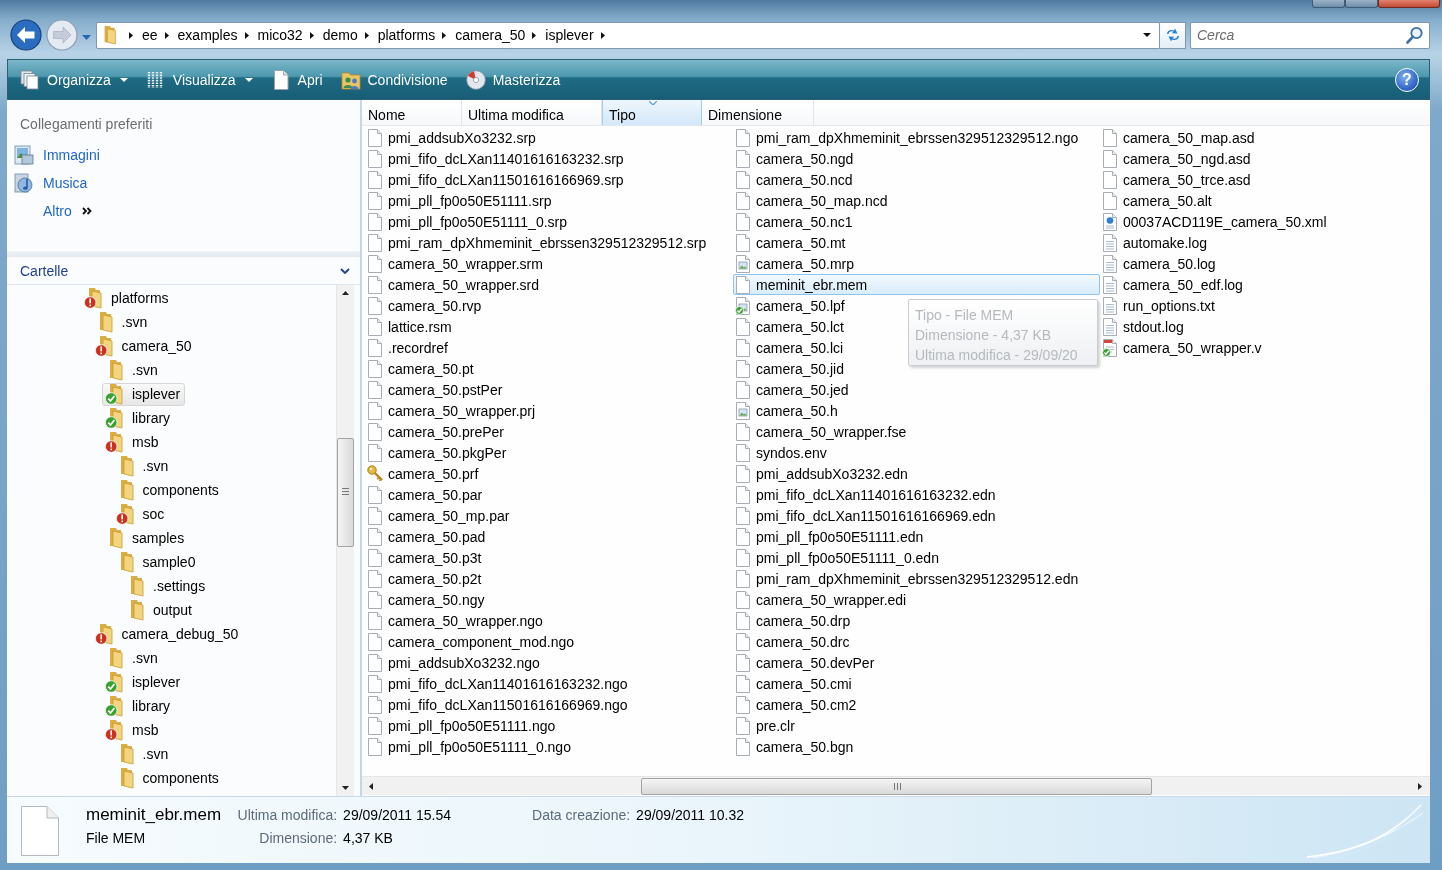  I want to click on back-button, so click(26, 35).